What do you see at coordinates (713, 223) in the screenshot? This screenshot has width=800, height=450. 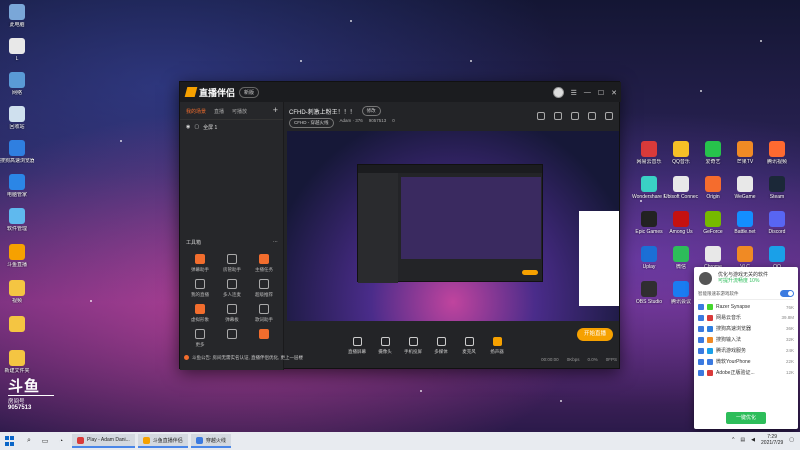 I see `desktop-icon: GeForce` at bounding box center [713, 223].